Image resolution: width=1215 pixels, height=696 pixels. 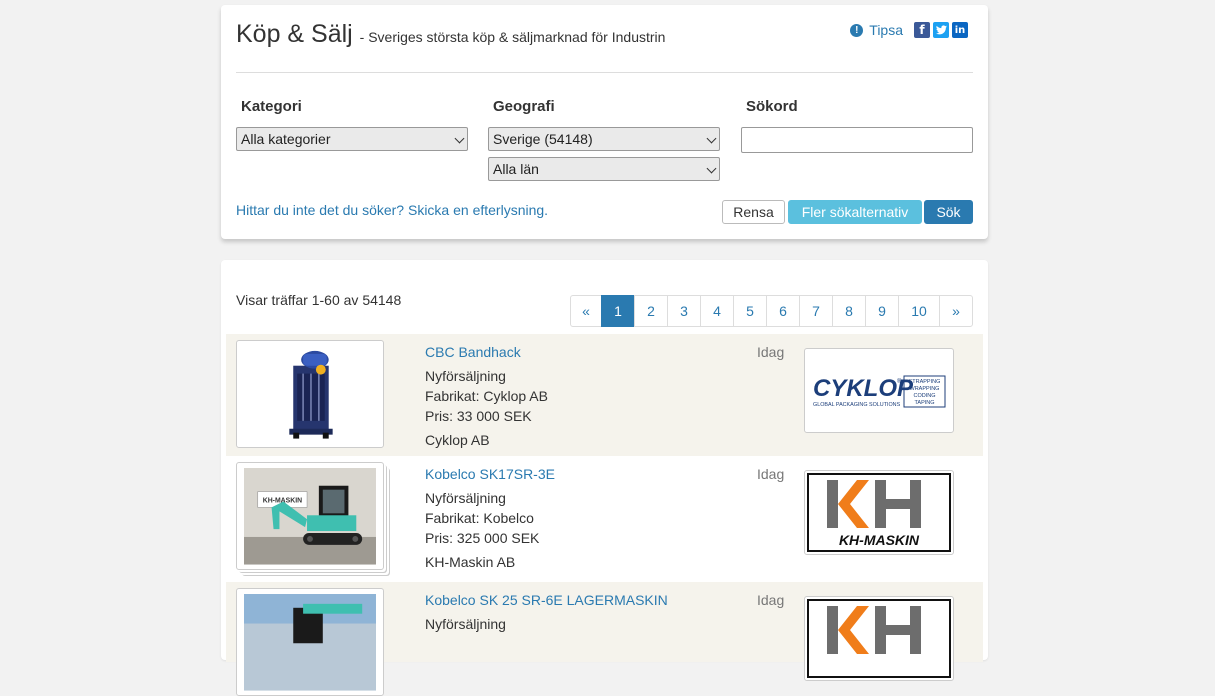 What do you see at coordinates (857, 30) in the screenshot?
I see `exclamation-circle-icon: !` at bounding box center [857, 30].